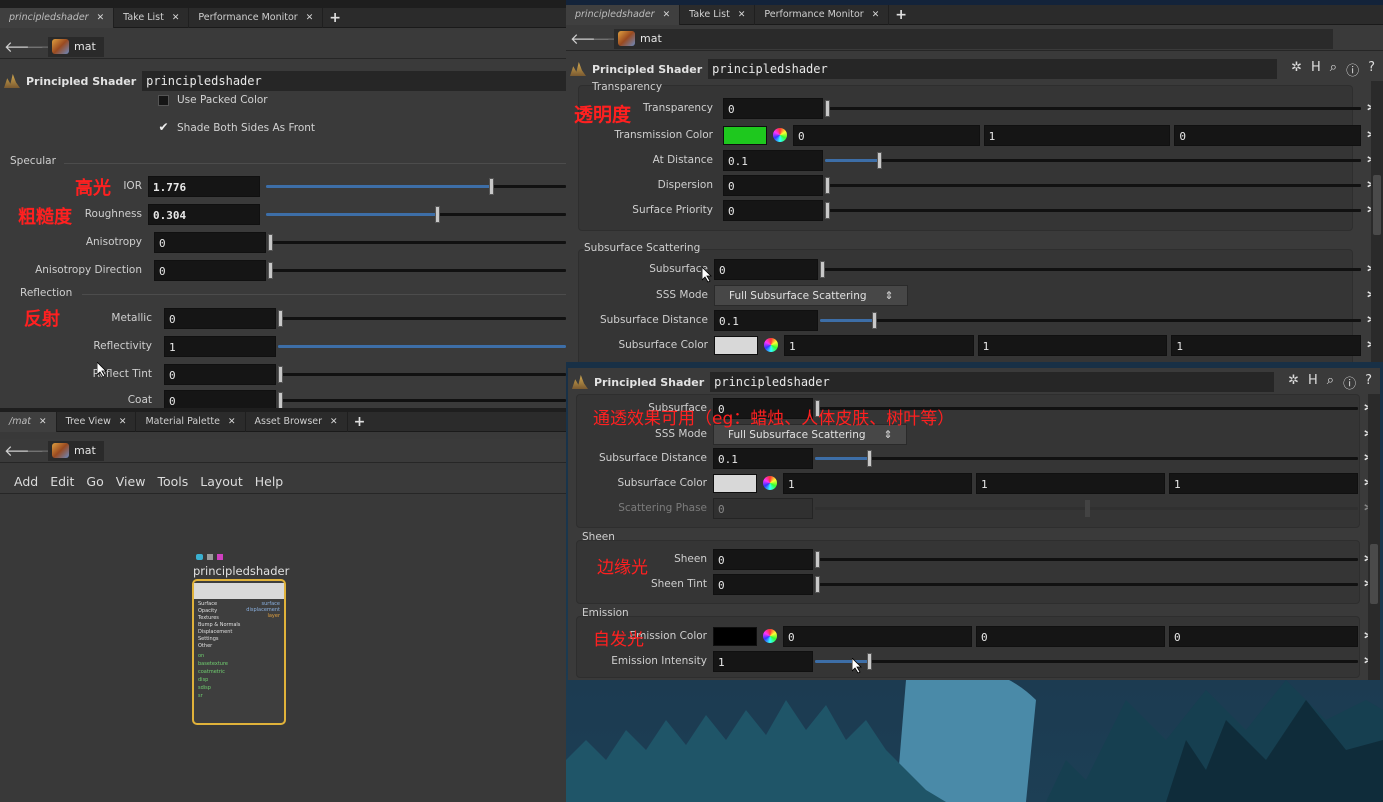  What do you see at coordinates (256, 18) in the screenshot?
I see `tab-performance-monitor: Performance Monitor ✕` at bounding box center [256, 18].